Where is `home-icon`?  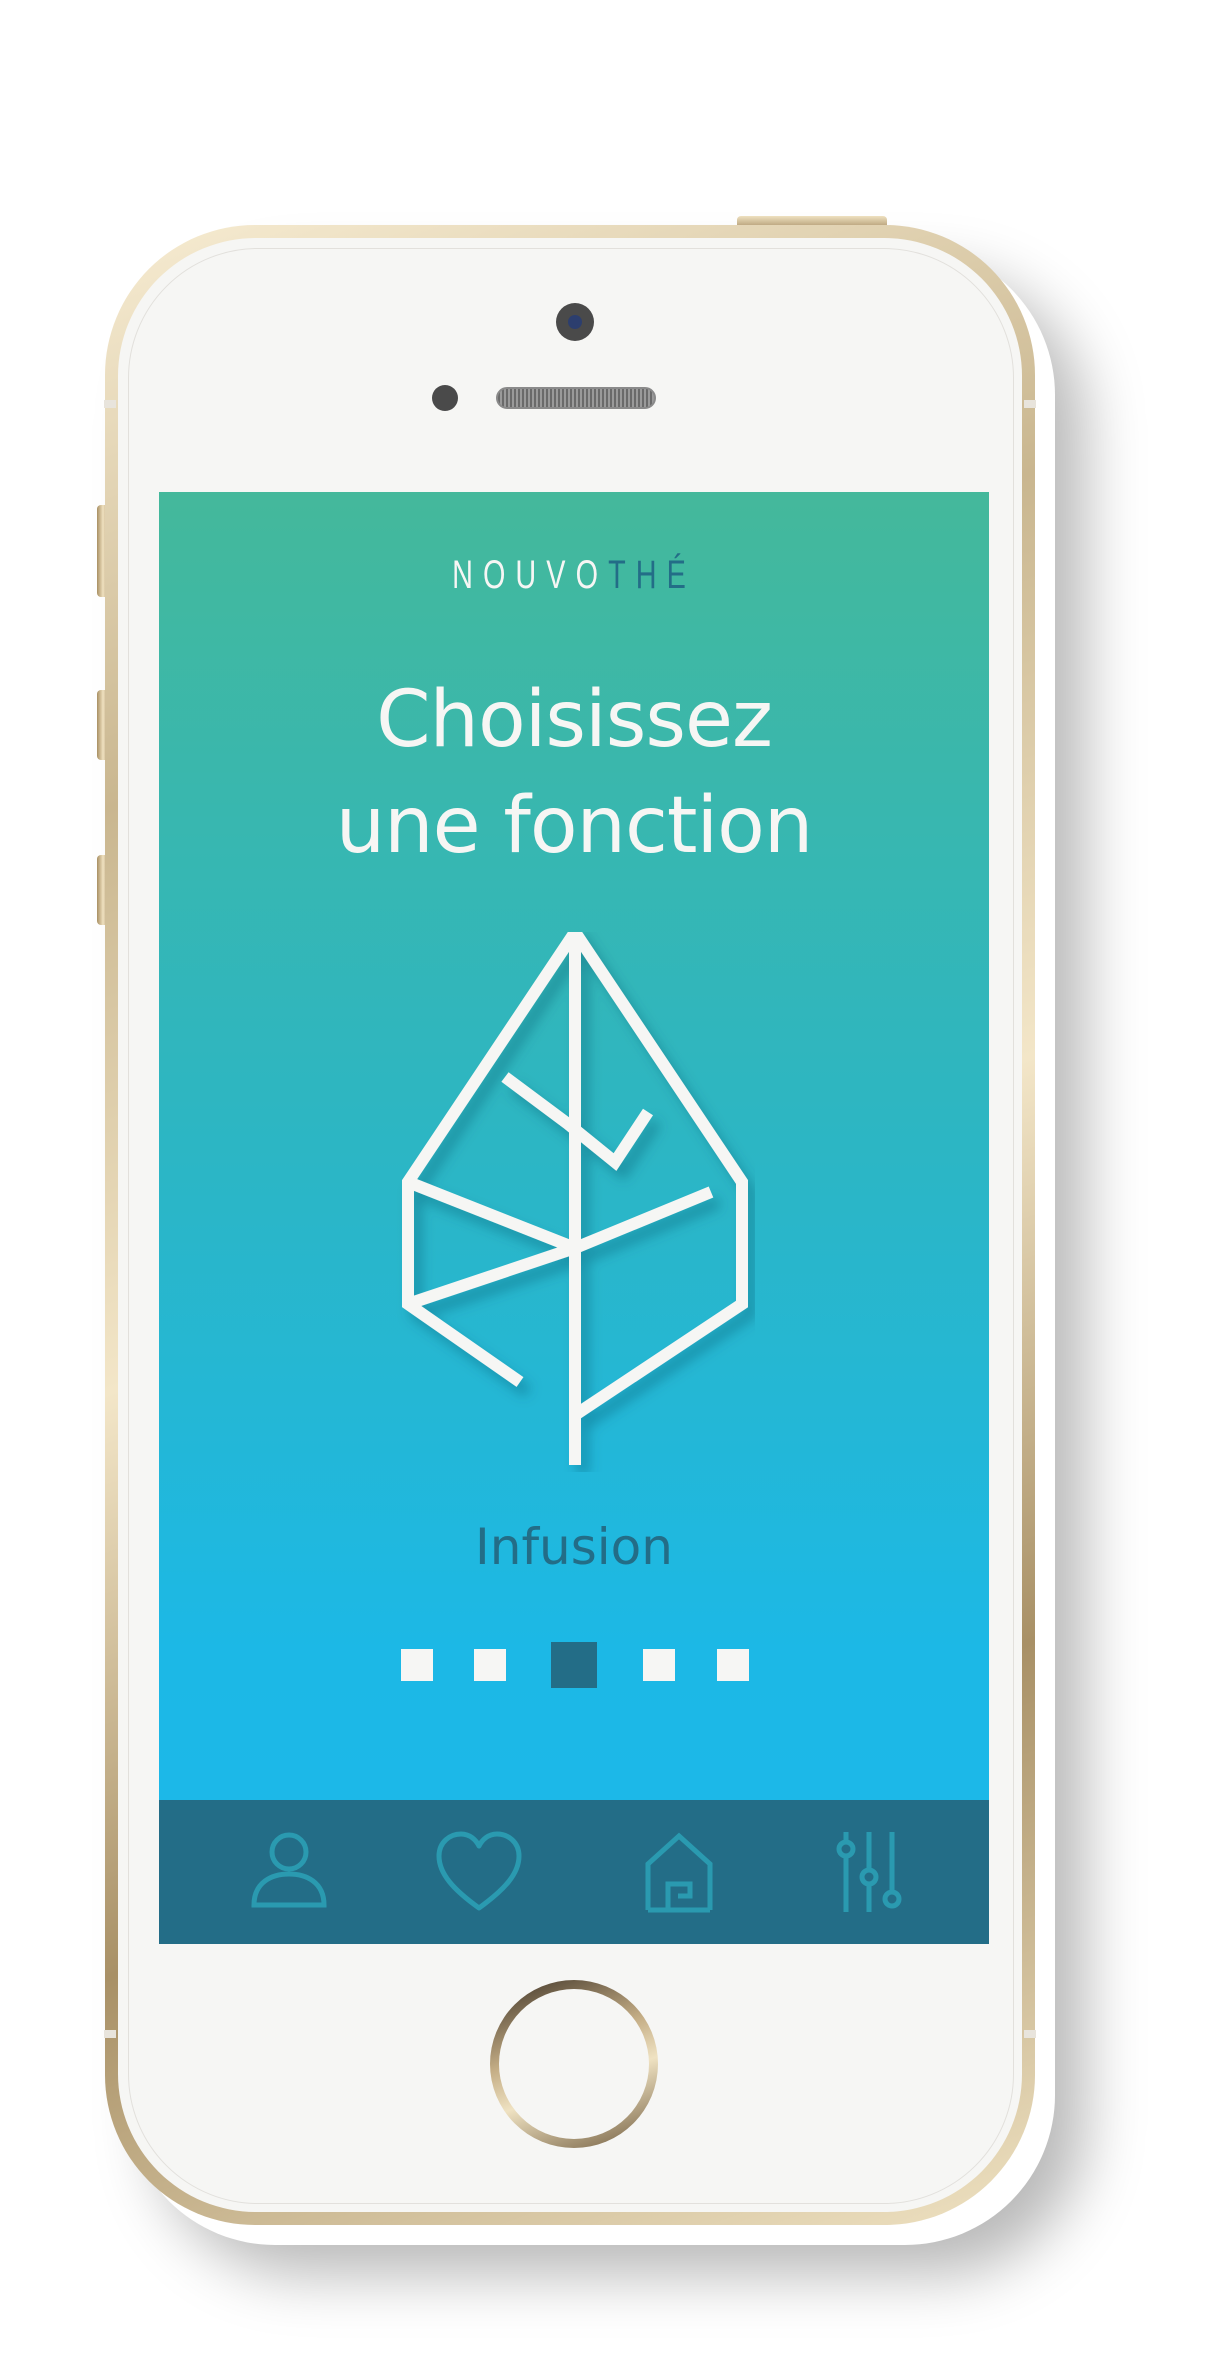 home-icon is located at coordinates (679, 1872).